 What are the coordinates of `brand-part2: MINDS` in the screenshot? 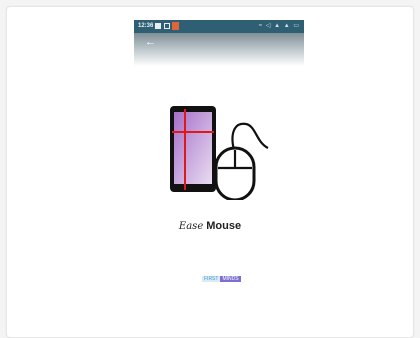 It's located at (230, 279).